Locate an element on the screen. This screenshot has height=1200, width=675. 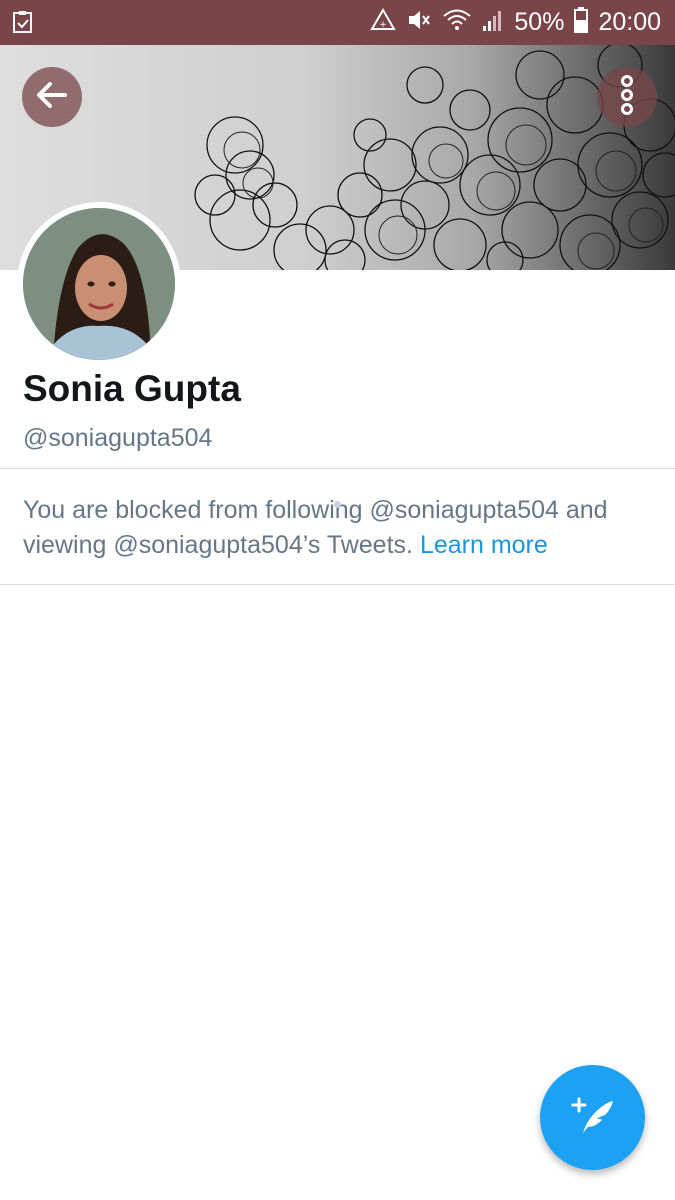
more-vertical-icon is located at coordinates (627, 97).